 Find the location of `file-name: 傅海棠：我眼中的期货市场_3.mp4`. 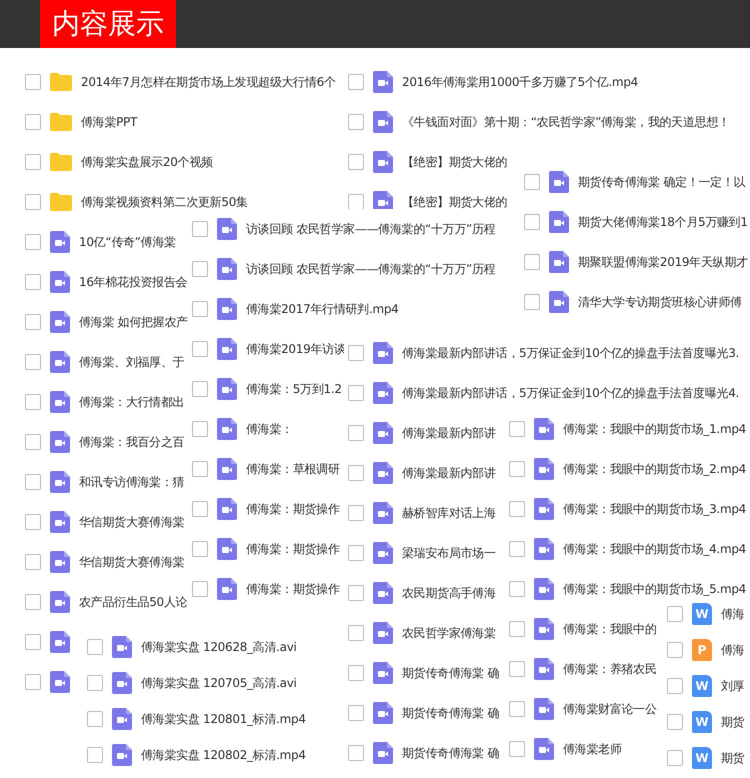

file-name: 傅海棠：我眼中的期货市场_3.mp4 is located at coordinates (654, 509).